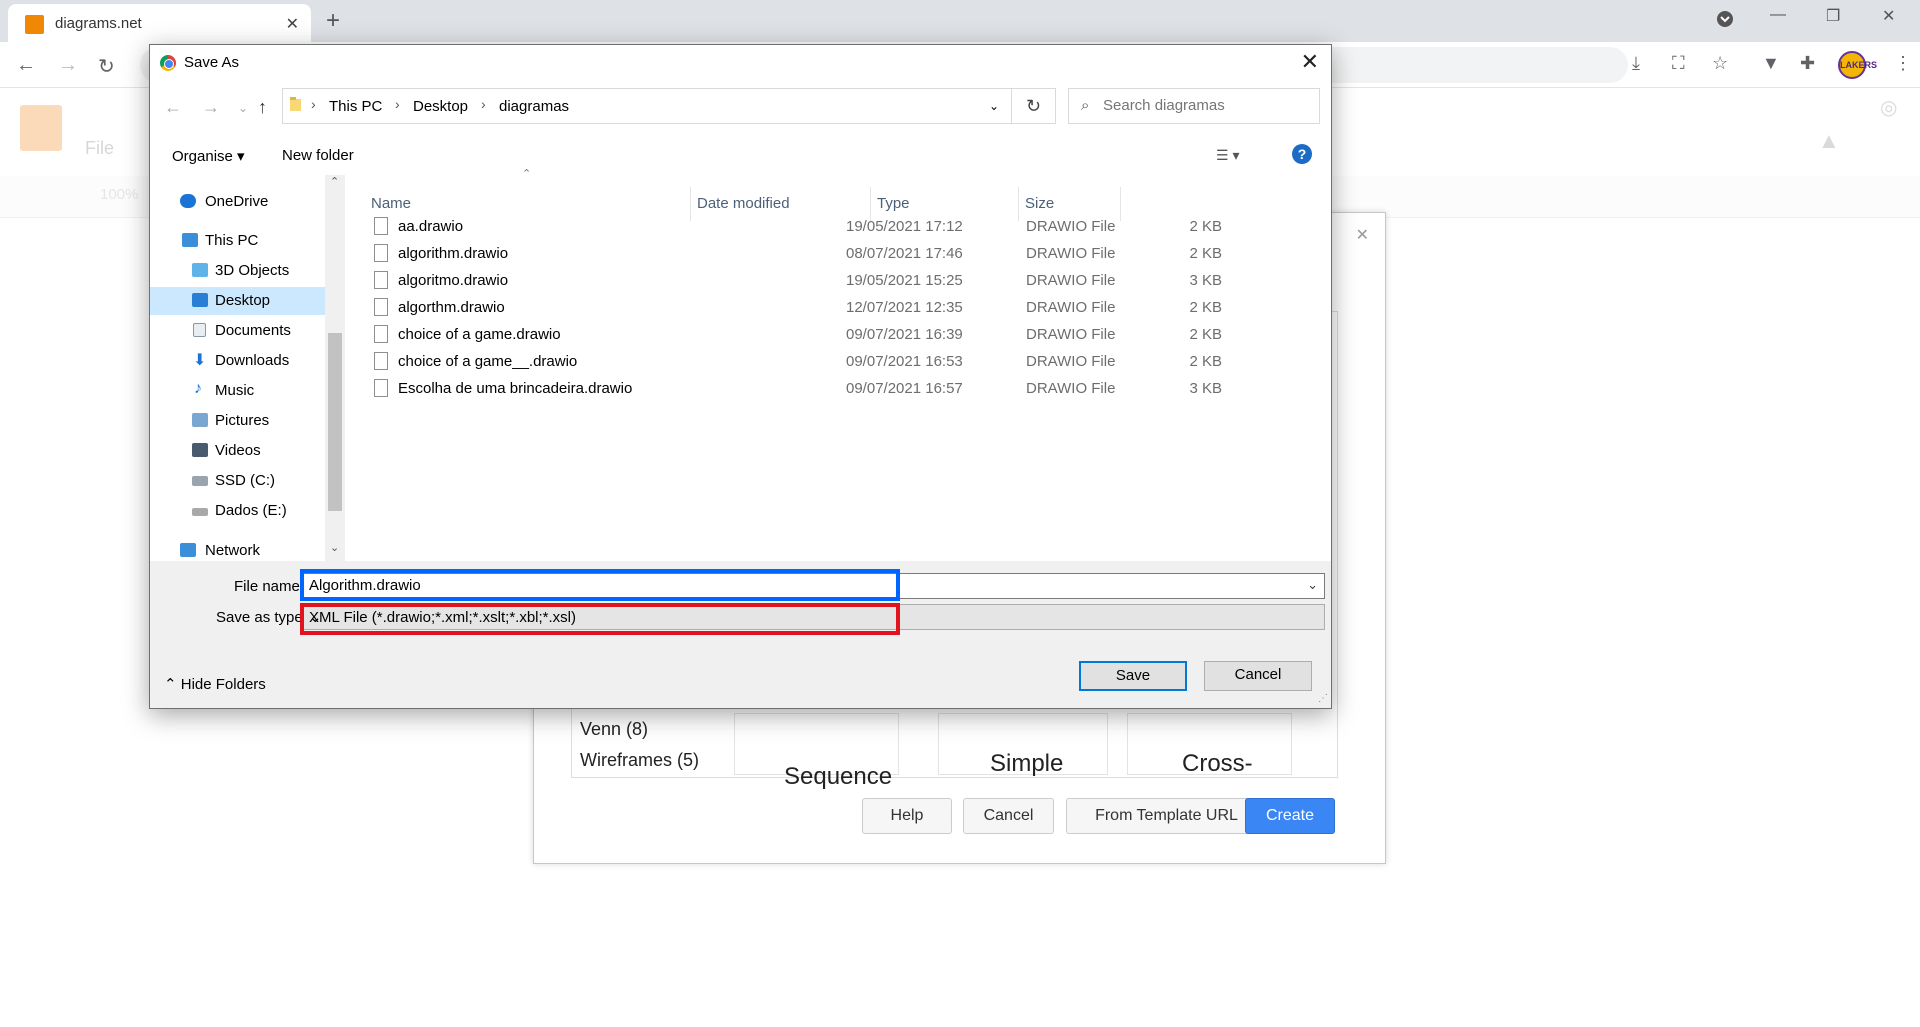 The image size is (1920, 1027). What do you see at coordinates (1888, 107) in the screenshot?
I see `language-globe-icon: ◎` at bounding box center [1888, 107].